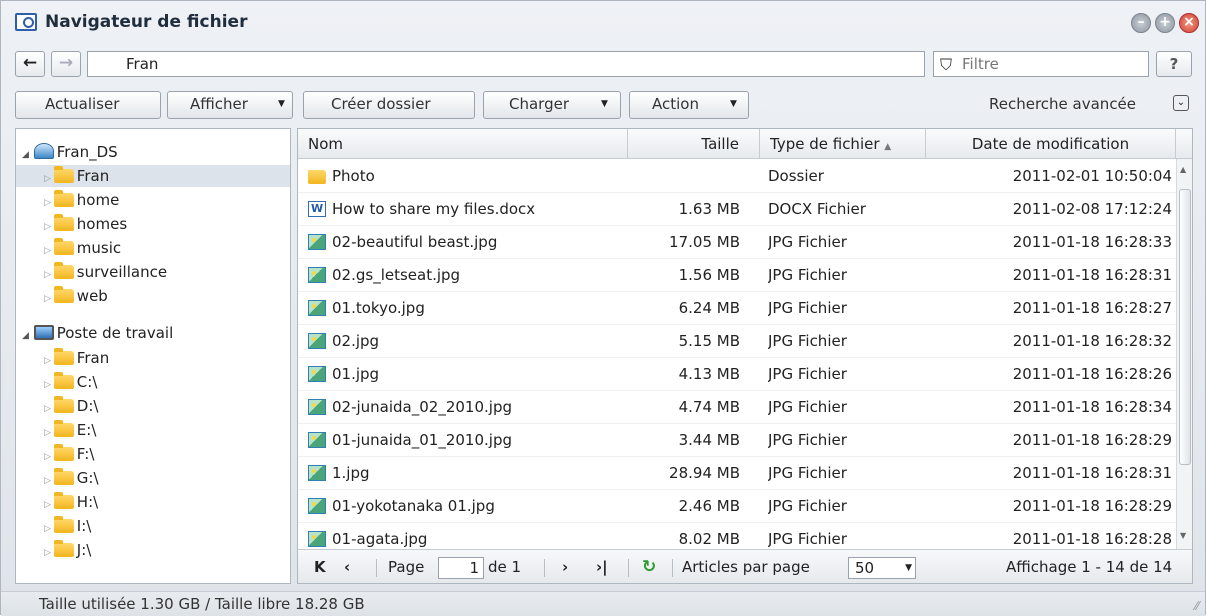 This screenshot has width=1206, height=616. Describe the element at coordinates (71, 406) in the screenshot. I see `tree-item: ▷ D:\` at that location.